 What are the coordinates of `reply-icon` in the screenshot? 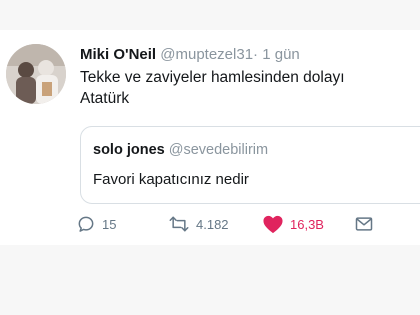 It's located at (86, 224).